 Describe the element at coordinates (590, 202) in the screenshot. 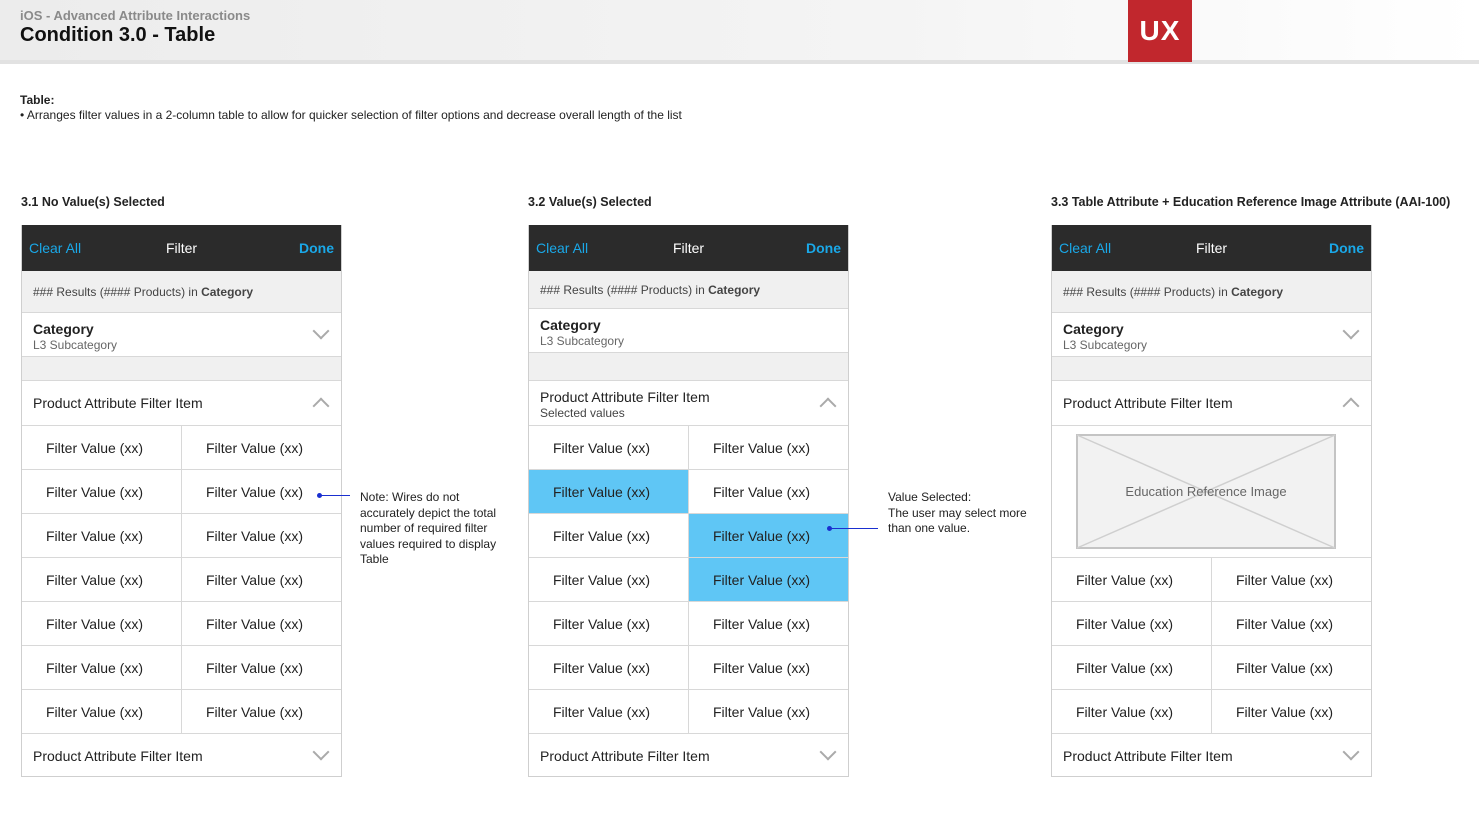

I see `section-title-3-2: 3.2 Value(s) Selected` at that location.